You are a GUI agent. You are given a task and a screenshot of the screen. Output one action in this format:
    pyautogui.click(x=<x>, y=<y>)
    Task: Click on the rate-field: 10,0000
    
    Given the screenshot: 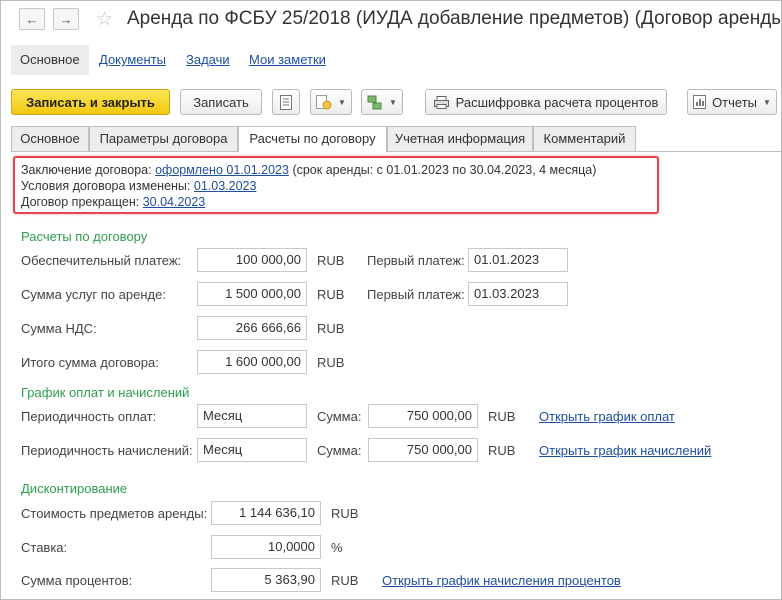 What is the action you would take?
    pyautogui.click(x=266, y=547)
    